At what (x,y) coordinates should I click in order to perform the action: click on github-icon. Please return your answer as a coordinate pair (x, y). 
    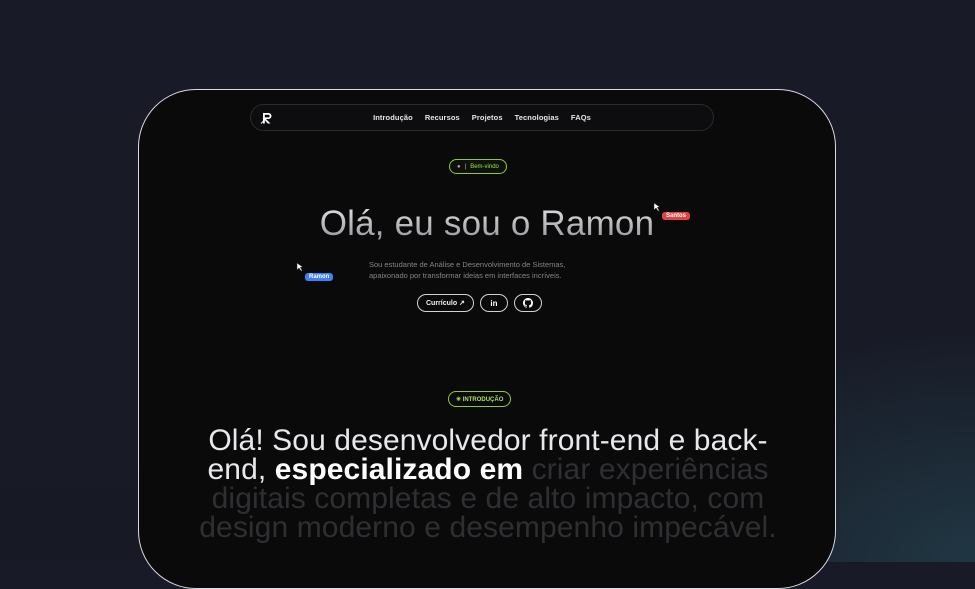
    Looking at the image, I should click on (527, 303).